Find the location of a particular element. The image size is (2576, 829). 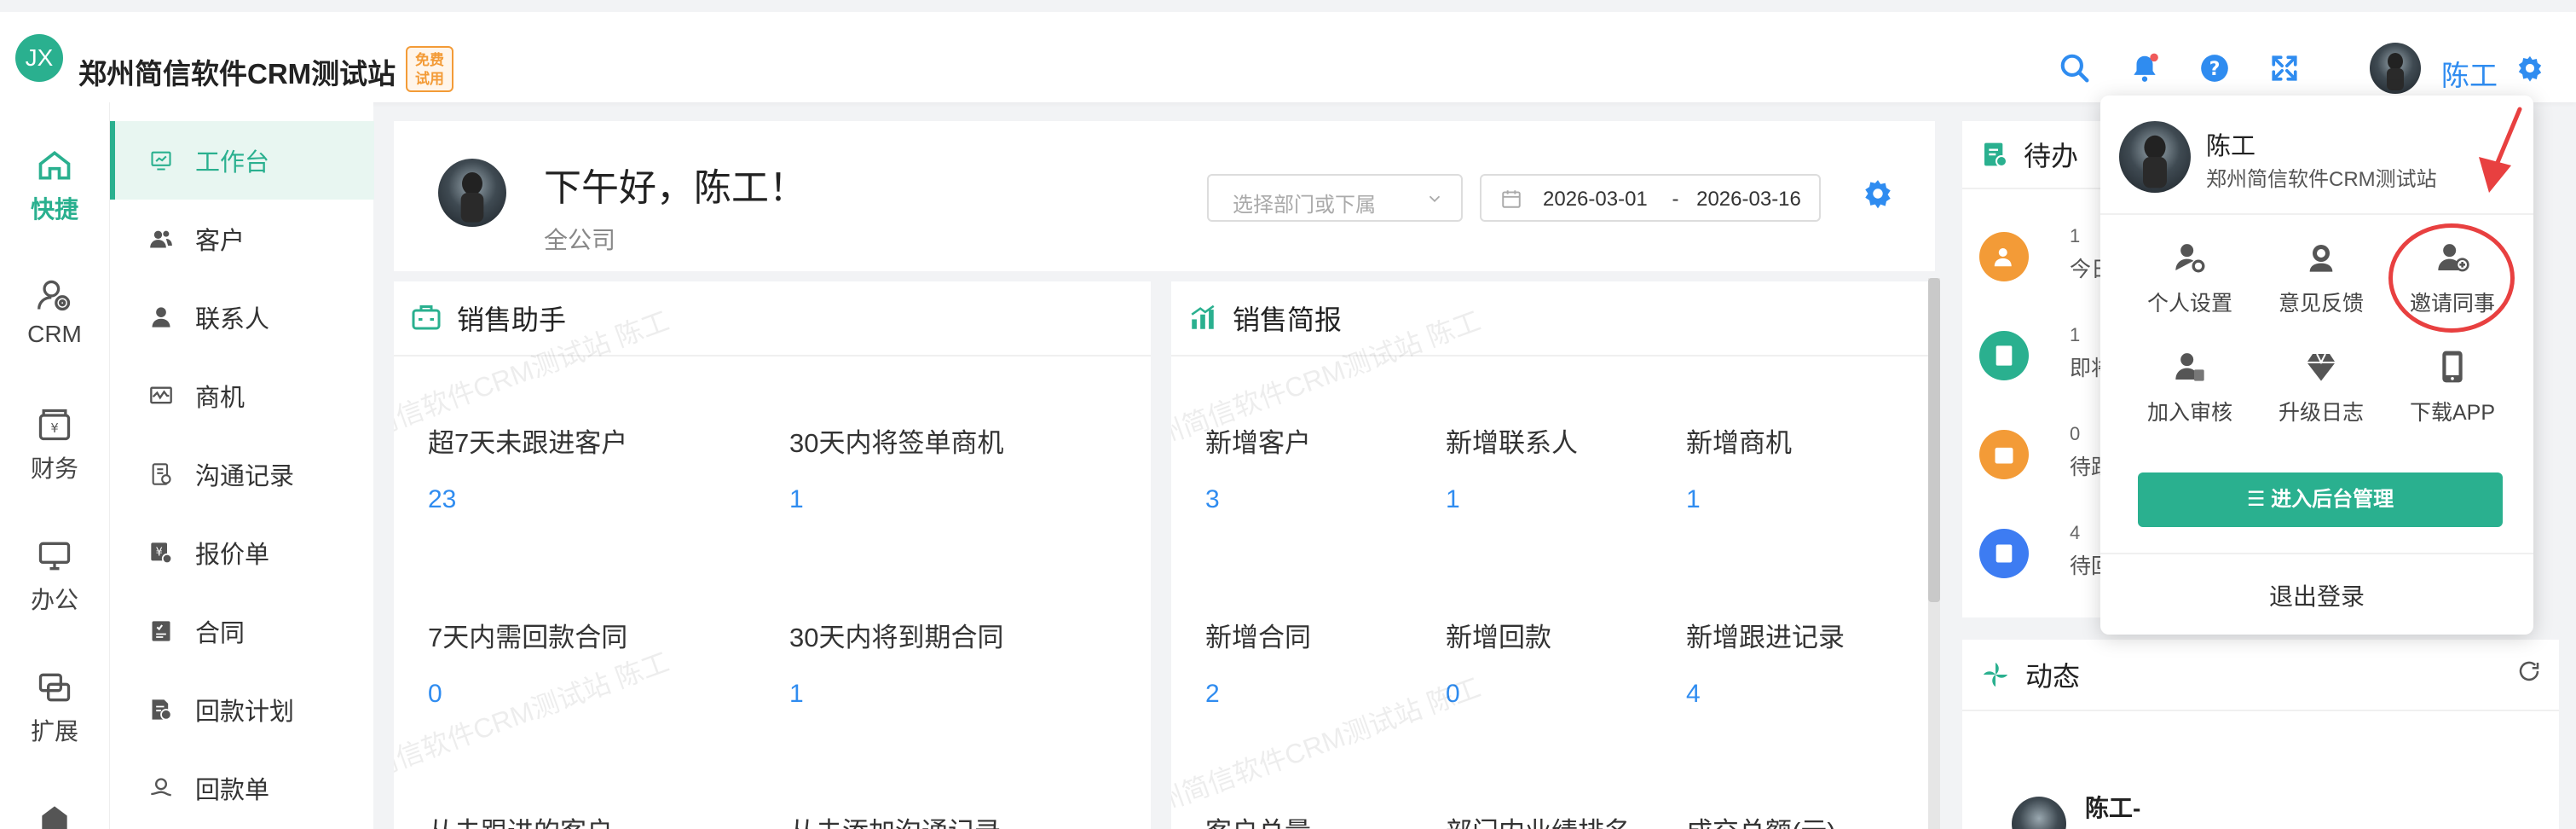

contract-expiring-icon is located at coordinates (2004, 355).